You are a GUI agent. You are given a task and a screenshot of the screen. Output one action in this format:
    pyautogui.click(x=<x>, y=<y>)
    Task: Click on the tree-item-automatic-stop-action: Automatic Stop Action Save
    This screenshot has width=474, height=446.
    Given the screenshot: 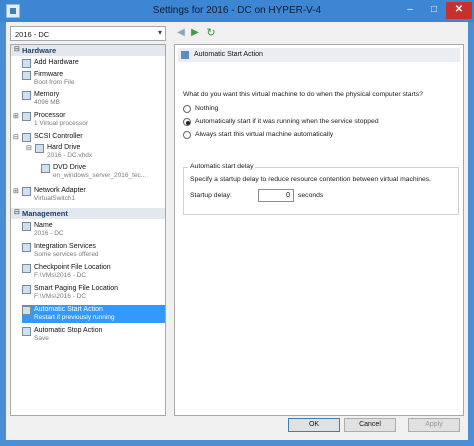 What is the action you would take?
    pyautogui.click(x=93, y=335)
    